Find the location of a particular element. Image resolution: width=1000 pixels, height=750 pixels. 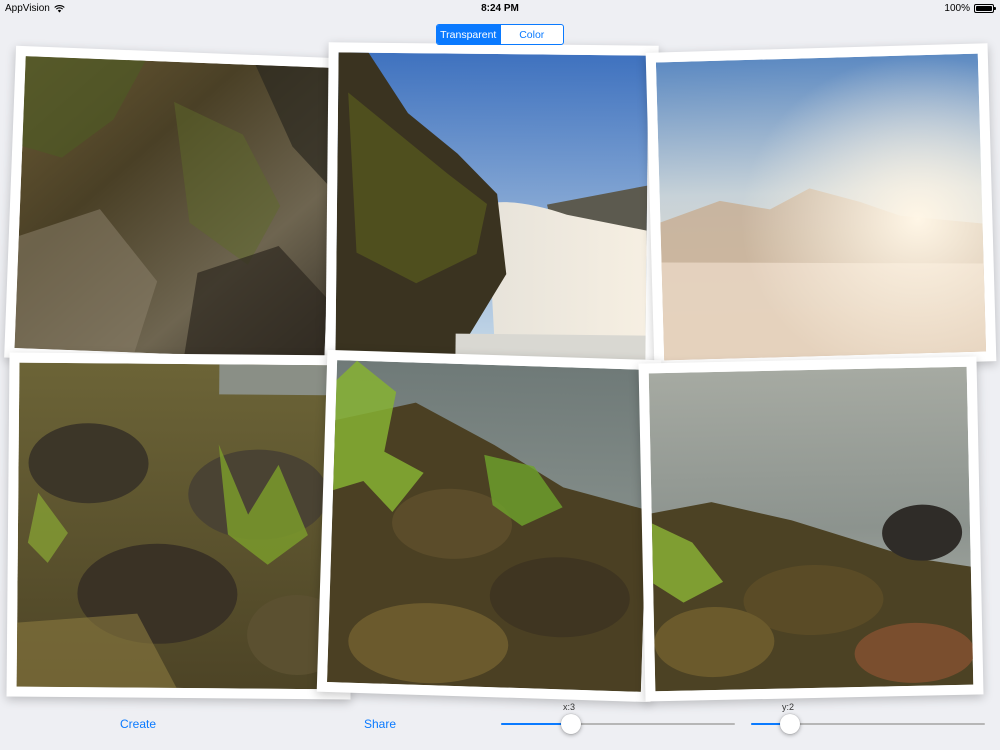

x-slider-track is located at coordinates (618, 724).